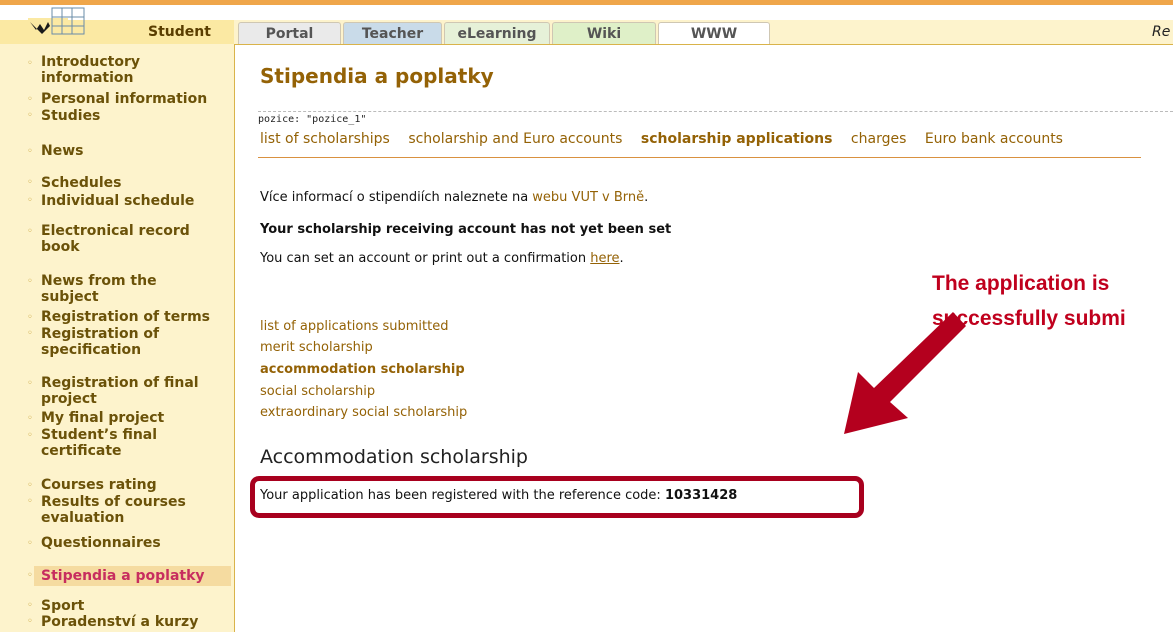  I want to click on annotation-line-1: The application is, so click(1021, 283).